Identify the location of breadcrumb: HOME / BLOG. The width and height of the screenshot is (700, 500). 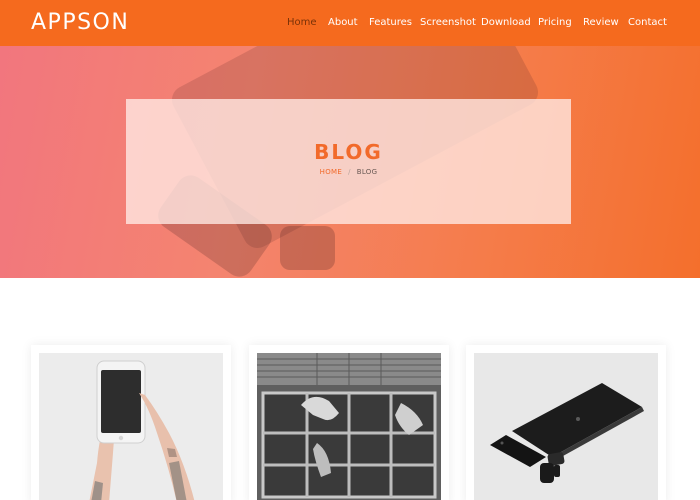
(348, 172).